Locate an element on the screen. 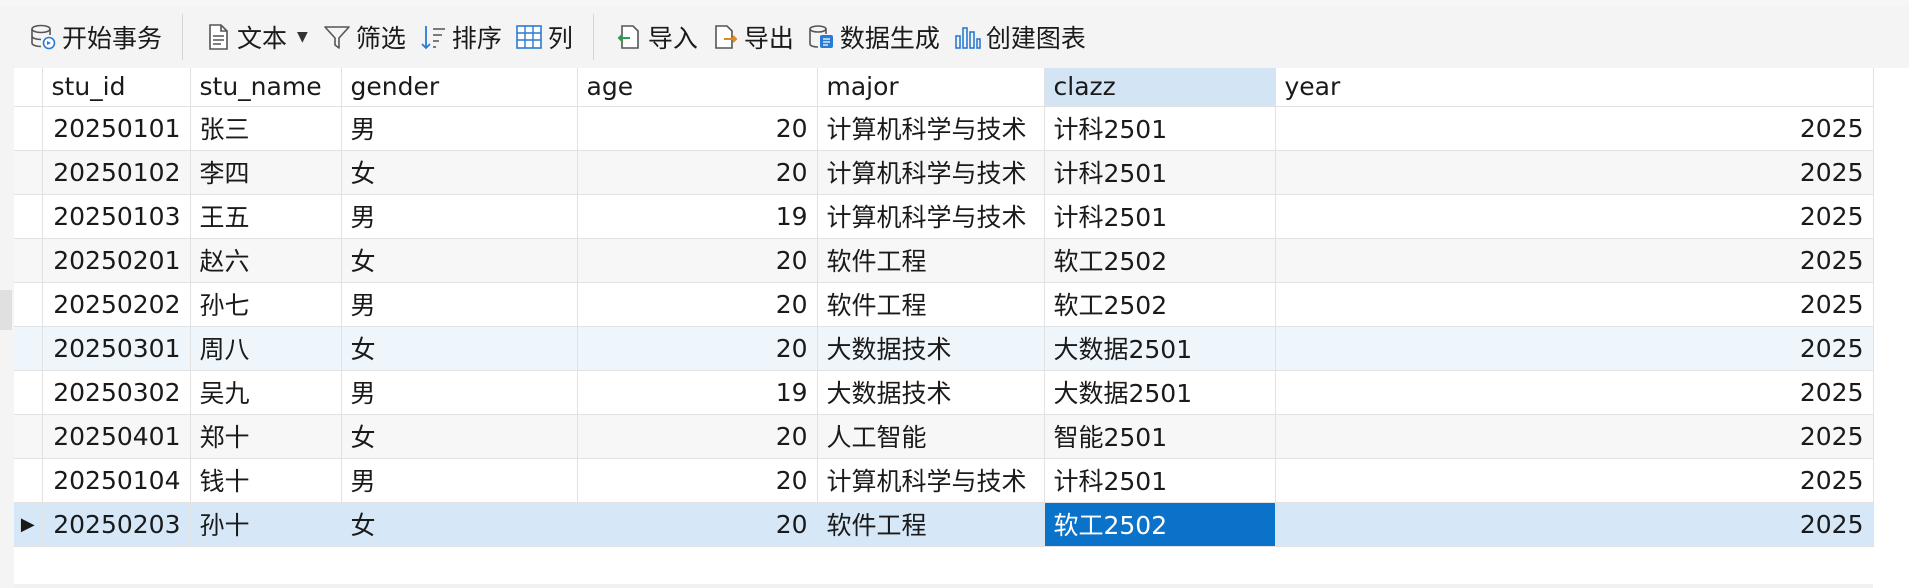  column-header-age: age is located at coordinates (697, 87).